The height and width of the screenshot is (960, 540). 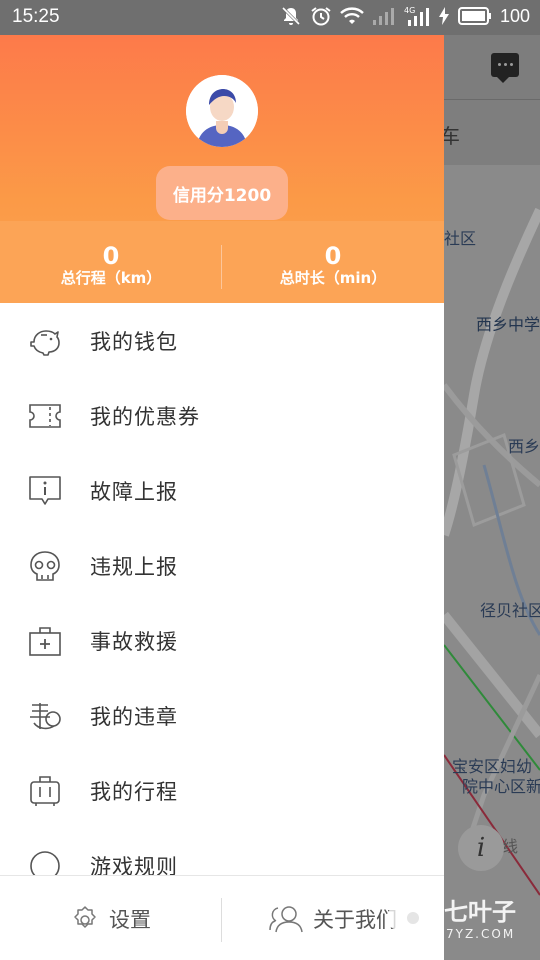 What do you see at coordinates (130, 919) in the screenshot?
I see `settings-label: 设置` at bounding box center [130, 919].